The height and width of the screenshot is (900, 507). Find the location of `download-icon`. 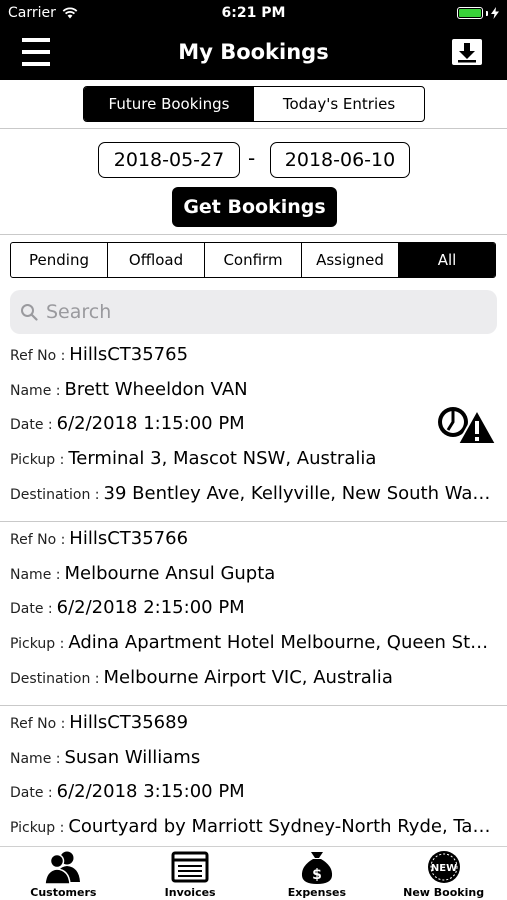

download-icon is located at coordinates (467, 52).